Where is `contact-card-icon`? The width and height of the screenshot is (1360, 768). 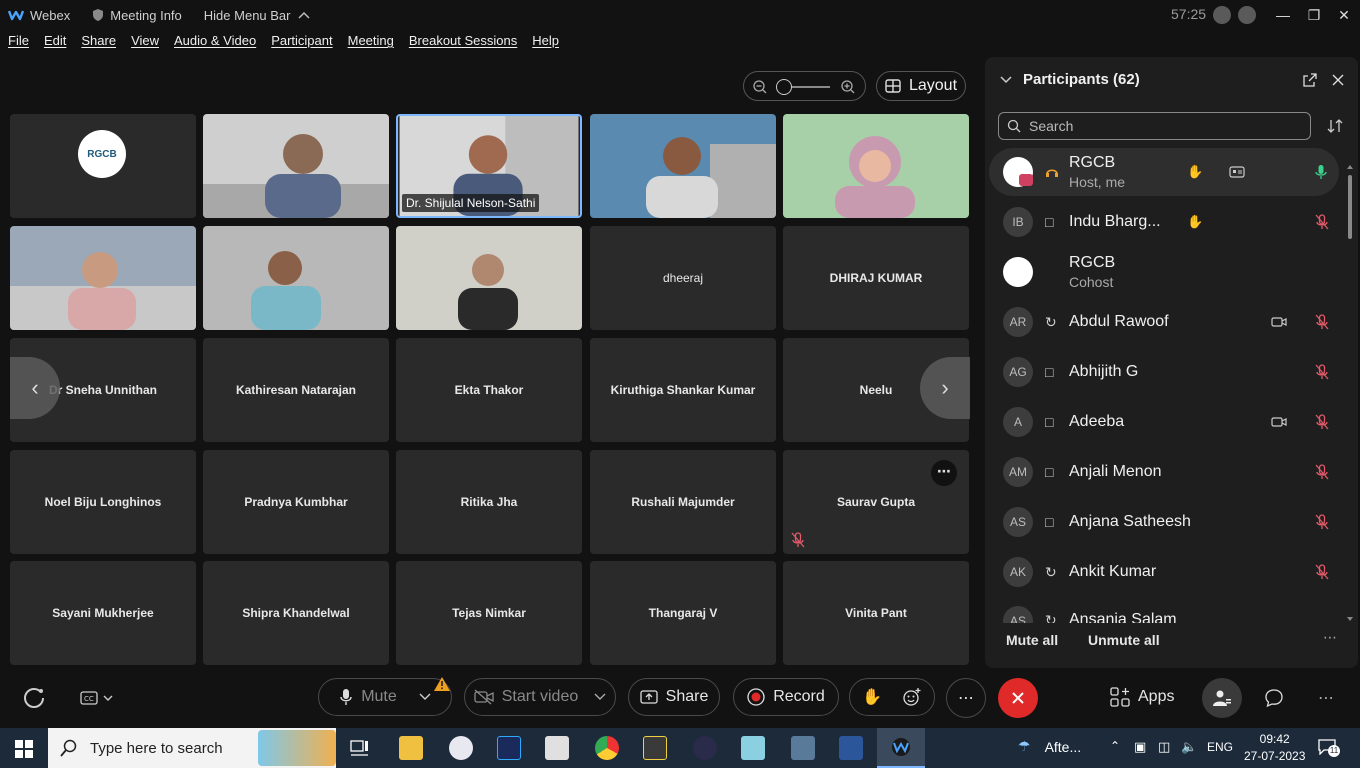 contact-card-icon is located at coordinates (1237, 172).